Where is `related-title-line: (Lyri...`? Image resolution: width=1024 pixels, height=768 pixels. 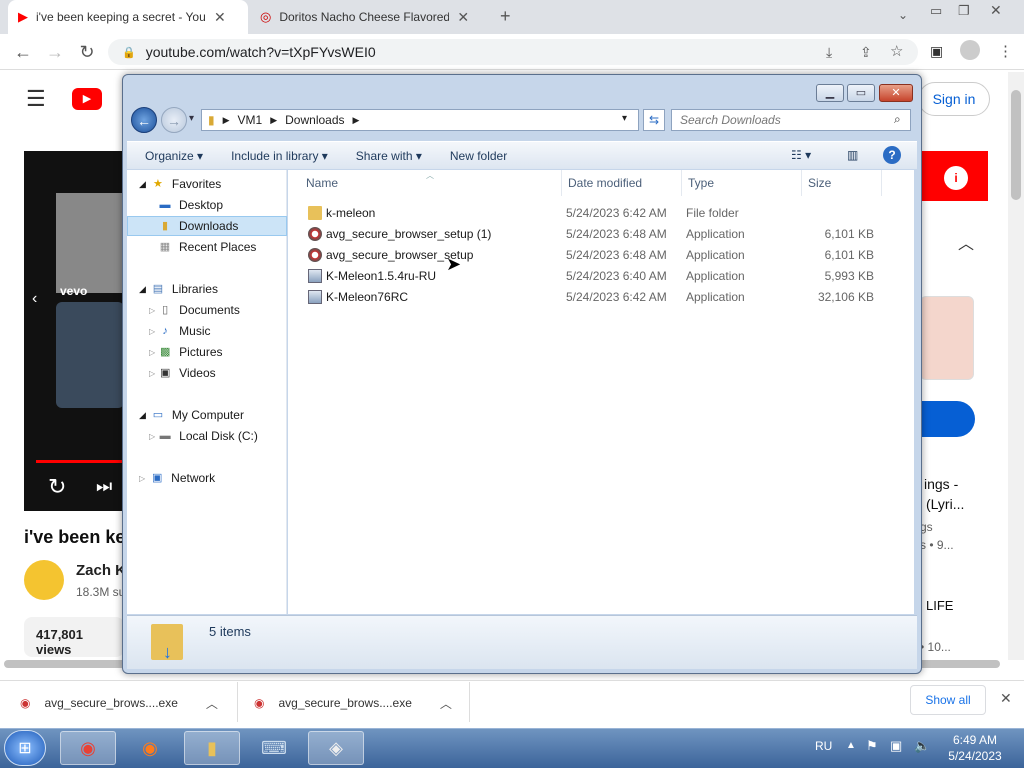 related-title-line: (Lyri... is located at coordinates (945, 504).